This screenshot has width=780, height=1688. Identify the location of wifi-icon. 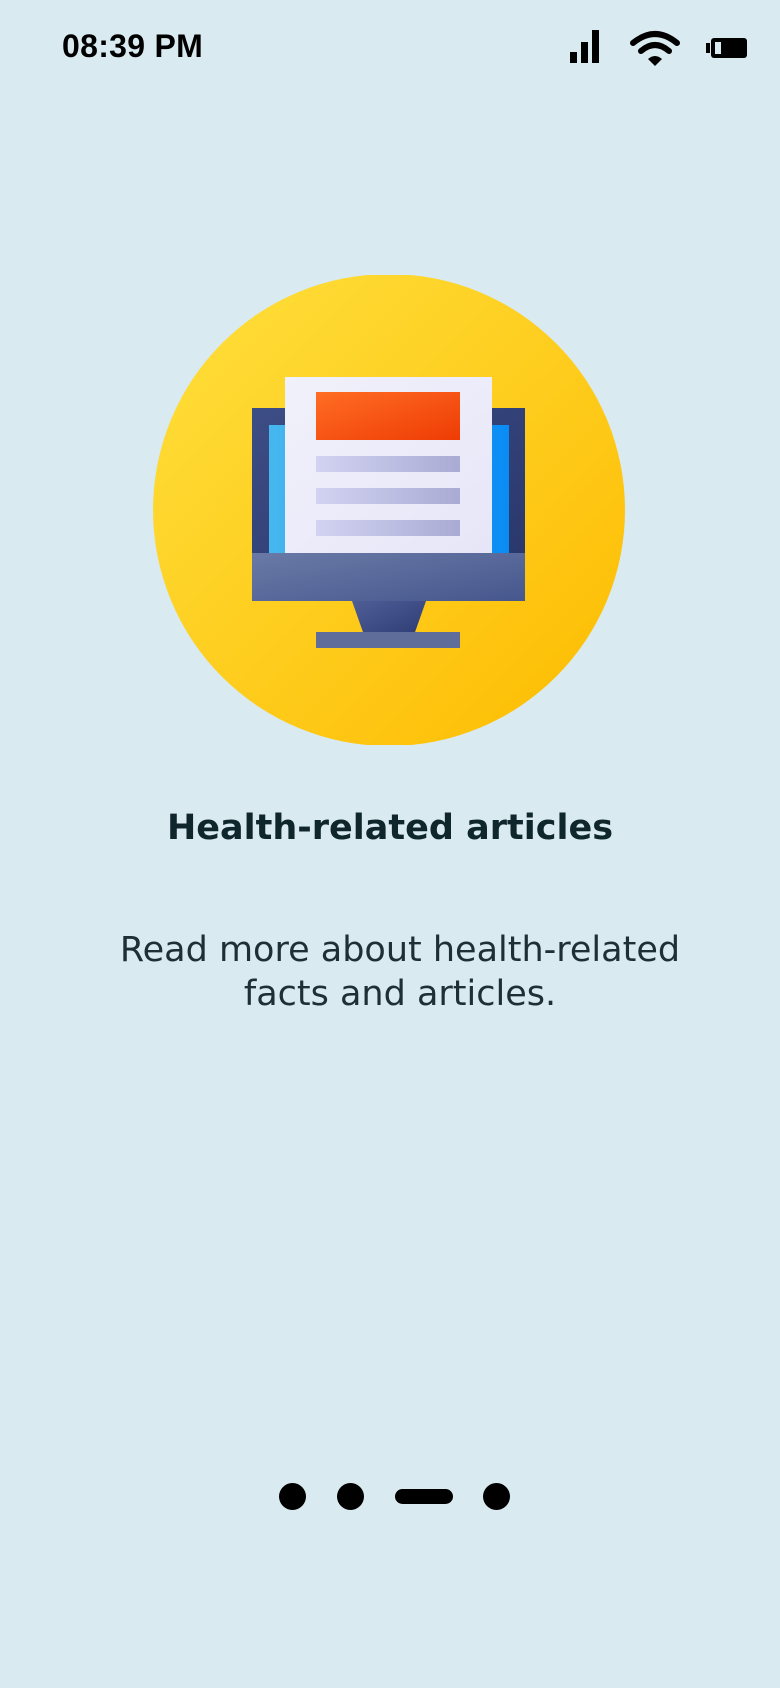
(655, 48).